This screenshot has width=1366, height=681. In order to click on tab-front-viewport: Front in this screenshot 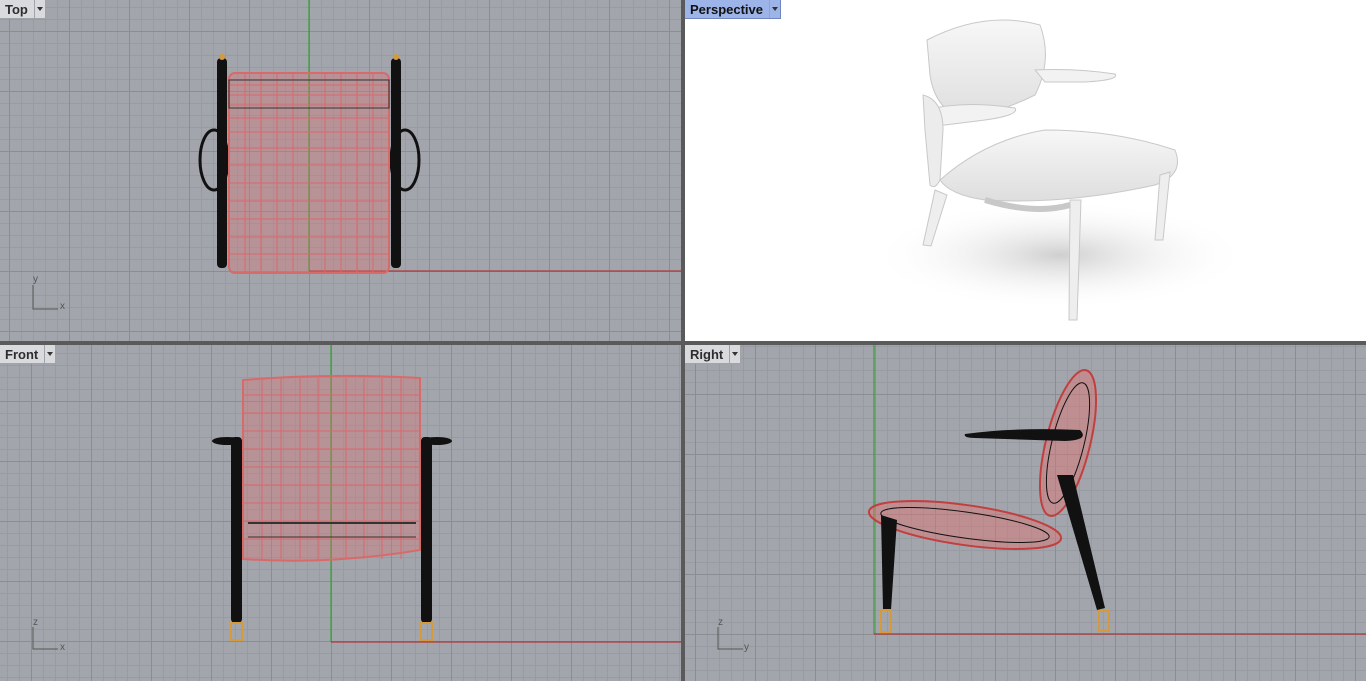, I will do `click(28, 354)`.